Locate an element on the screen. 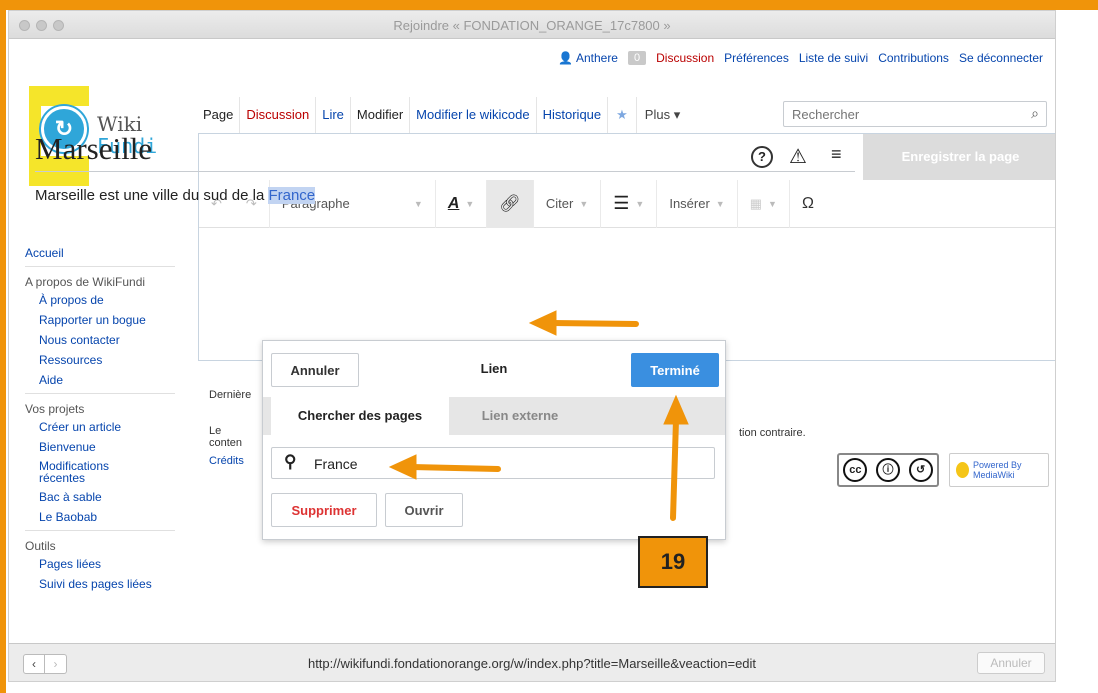  arrow-to-search-field is located at coordinates (455, 468).